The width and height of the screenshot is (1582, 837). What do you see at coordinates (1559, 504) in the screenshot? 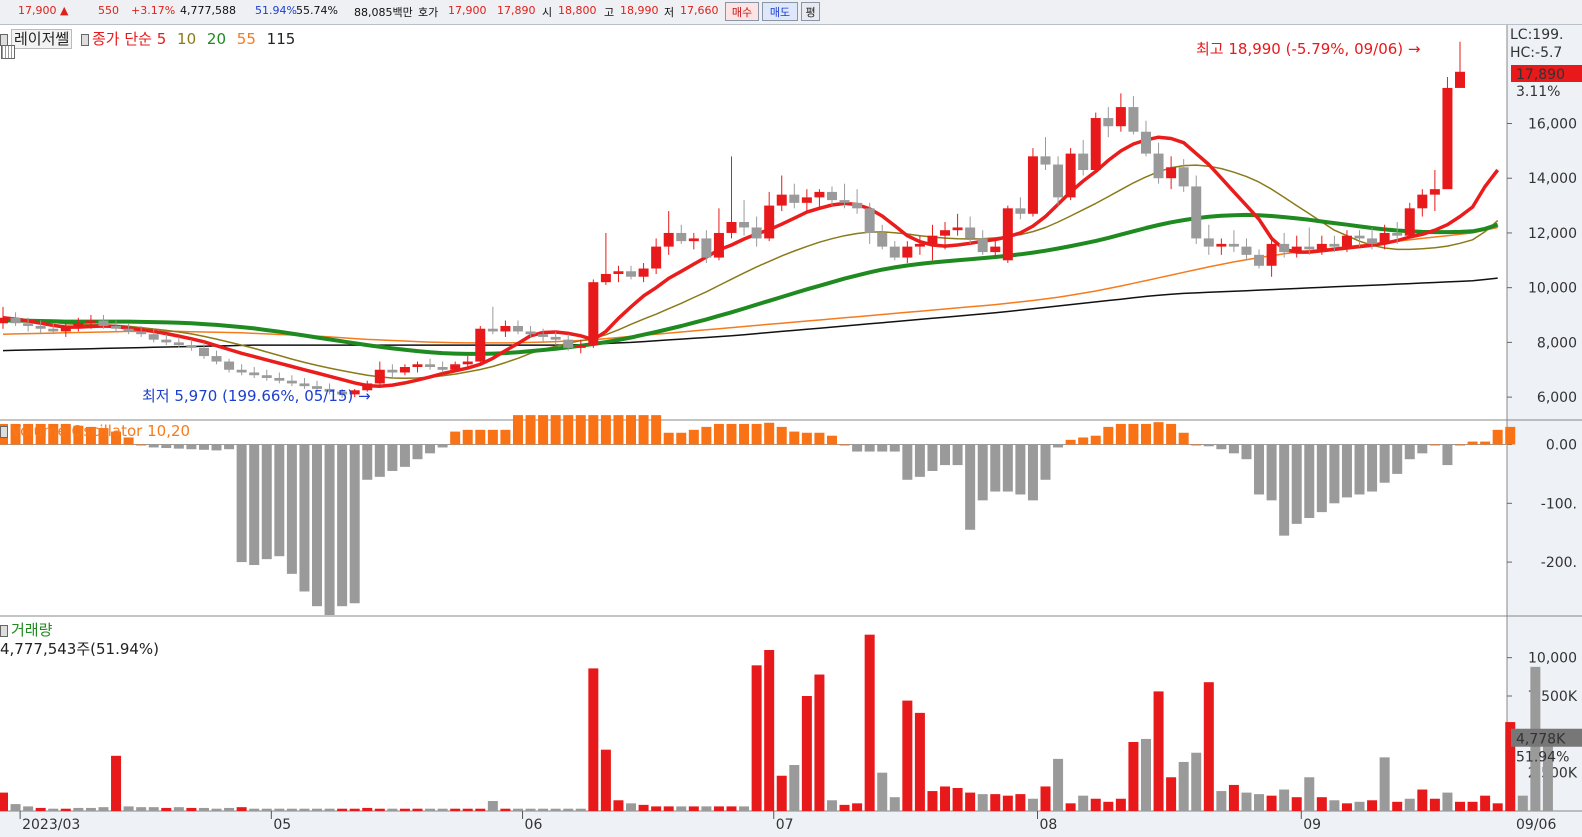
I see `osc-tick-label: -100.` at bounding box center [1559, 504].